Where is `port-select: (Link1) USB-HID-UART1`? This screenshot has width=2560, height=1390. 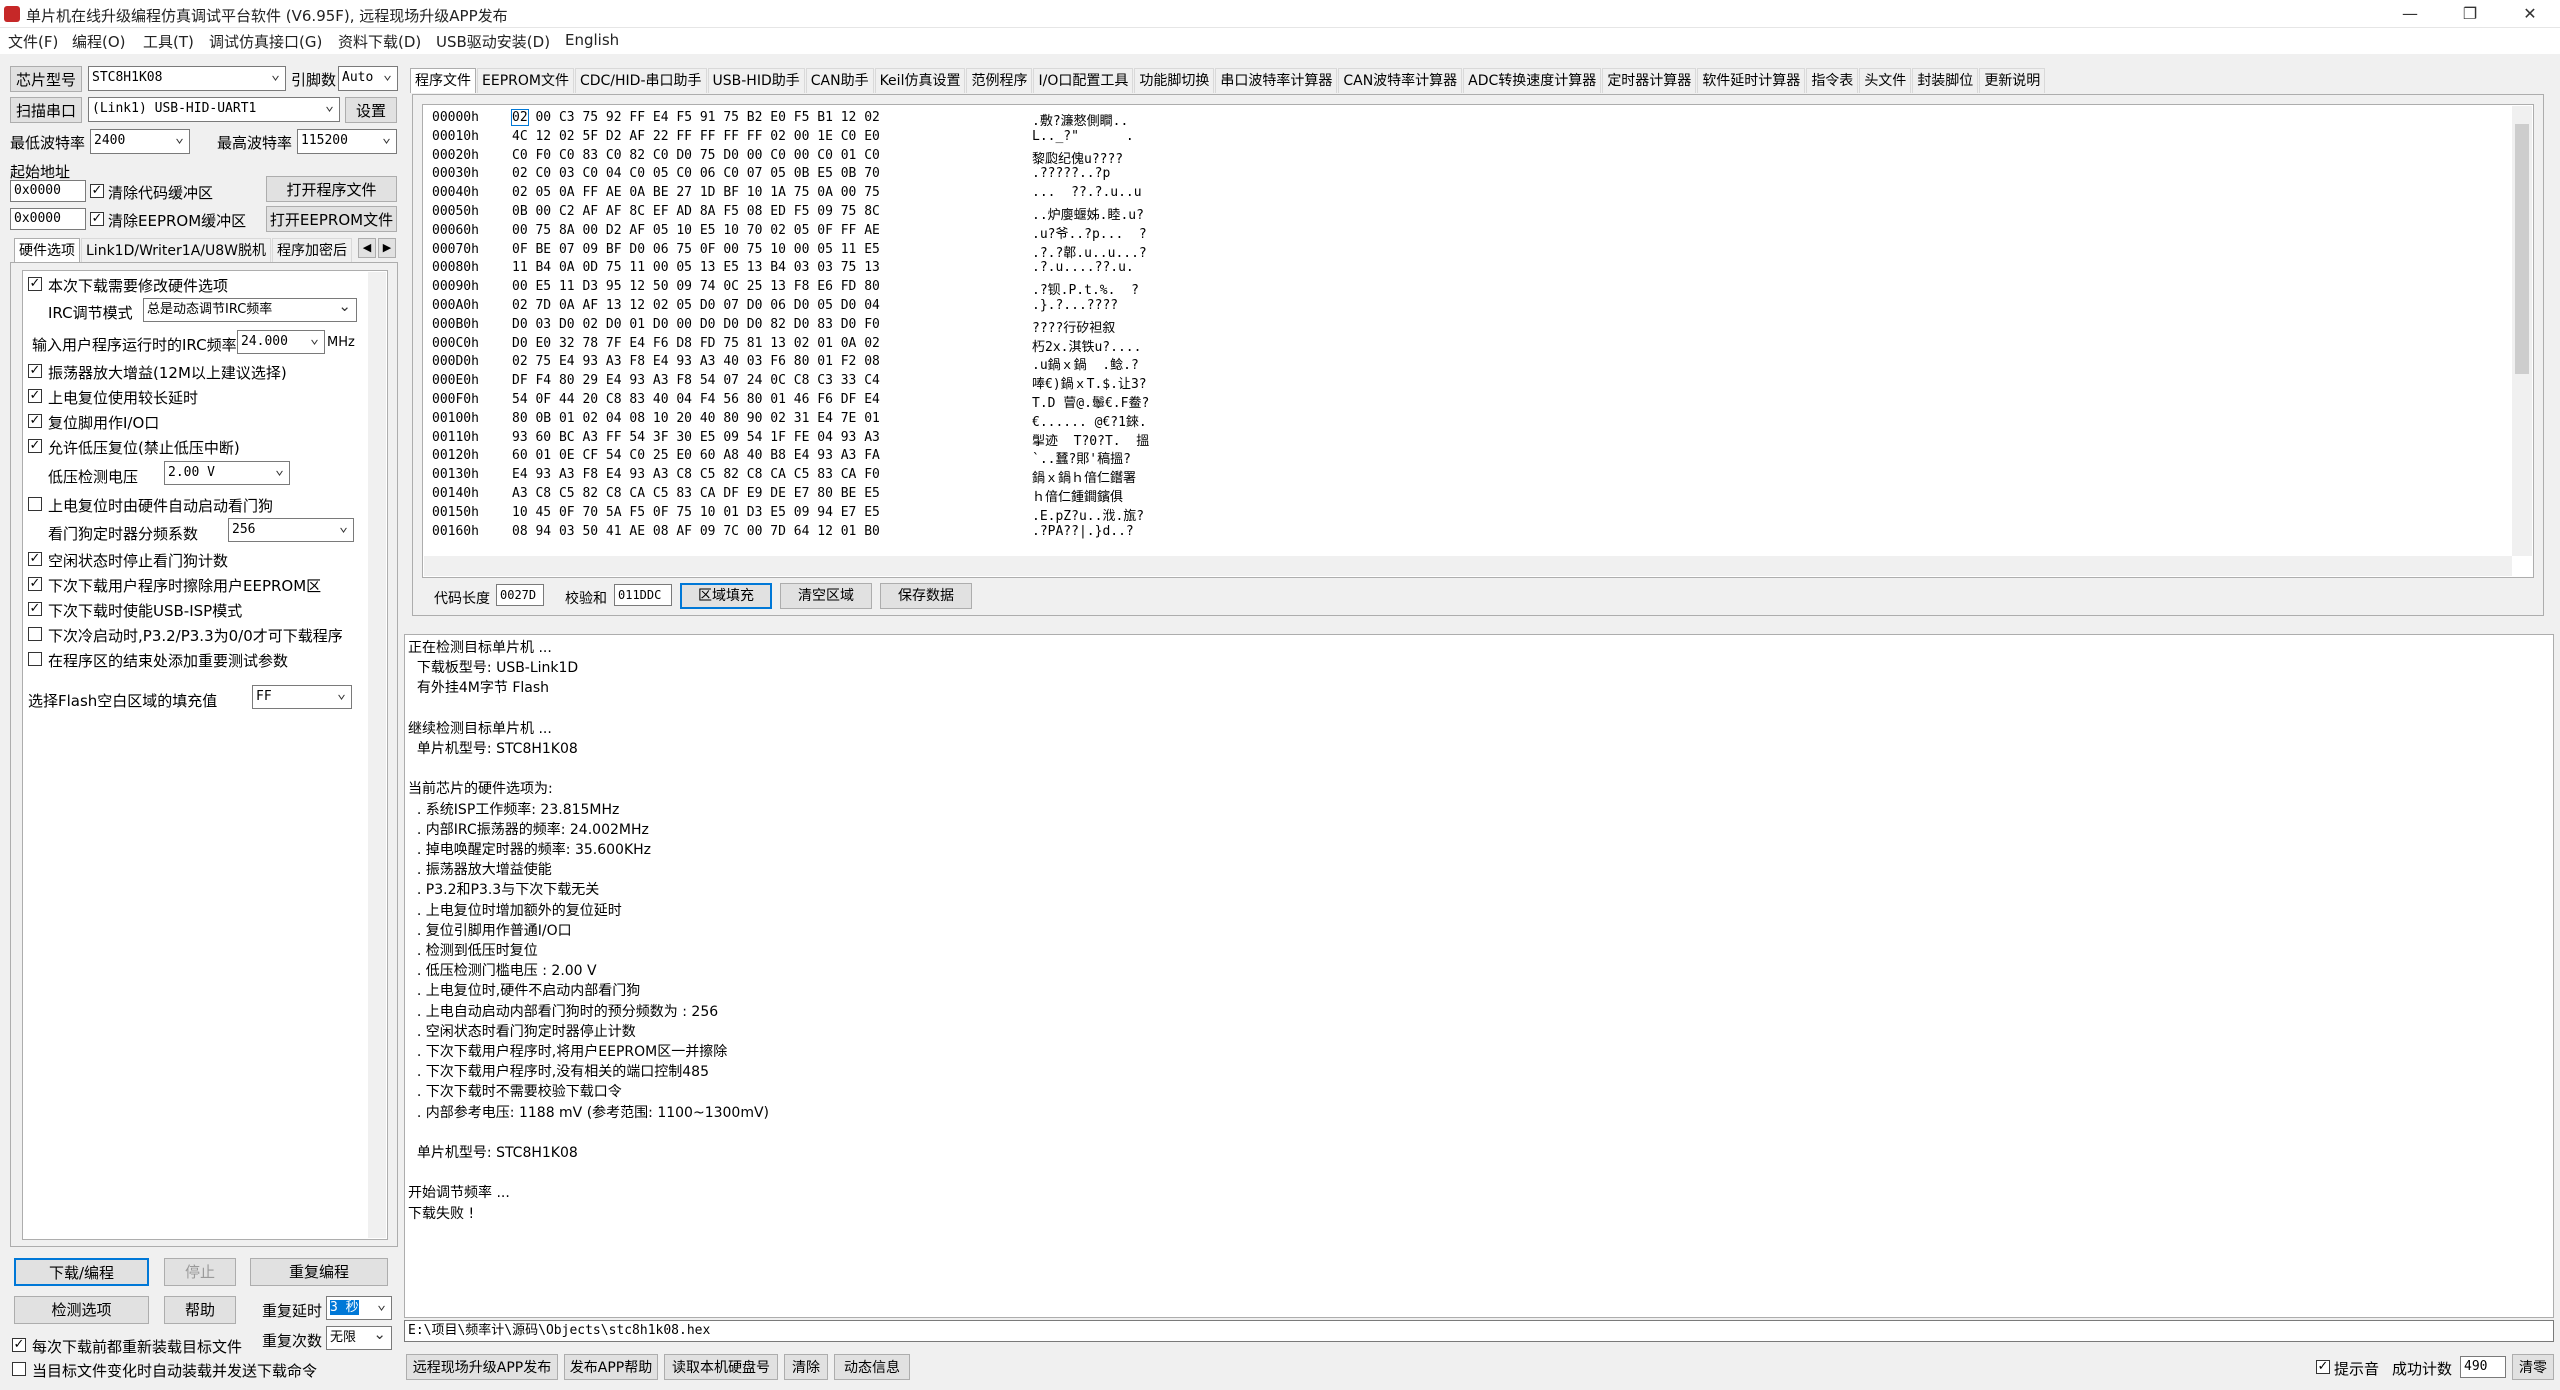 port-select: (Link1) USB-HID-UART1 is located at coordinates (214, 109).